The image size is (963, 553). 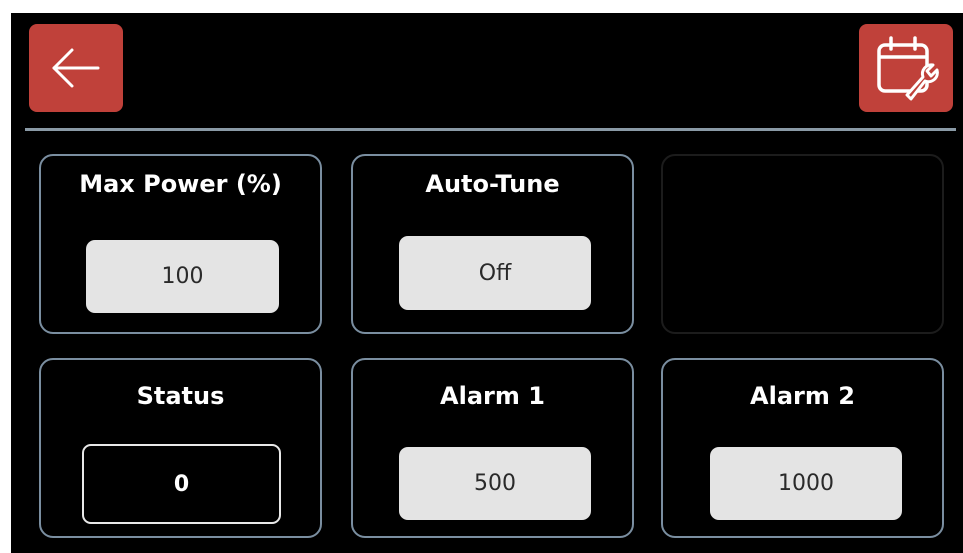 What do you see at coordinates (490, 129) in the screenshot?
I see `header-divider` at bounding box center [490, 129].